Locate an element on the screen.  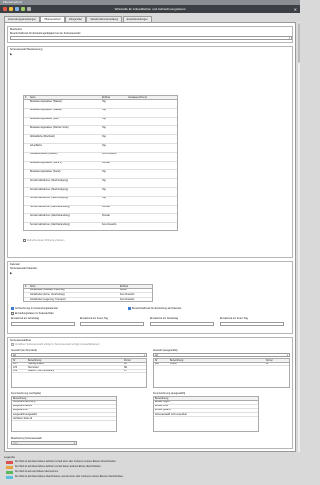
vertical-scrollbar is located at coordinates (298, 237).